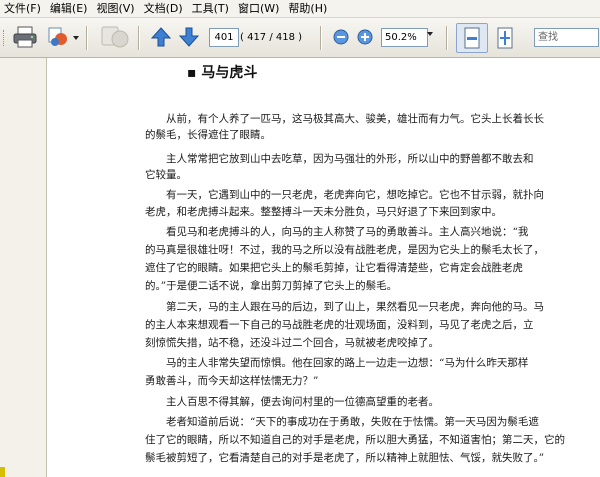 This screenshot has height=477, width=600. Describe the element at coordinates (23, 267) in the screenshot. I see `navigation-panel` at that location.